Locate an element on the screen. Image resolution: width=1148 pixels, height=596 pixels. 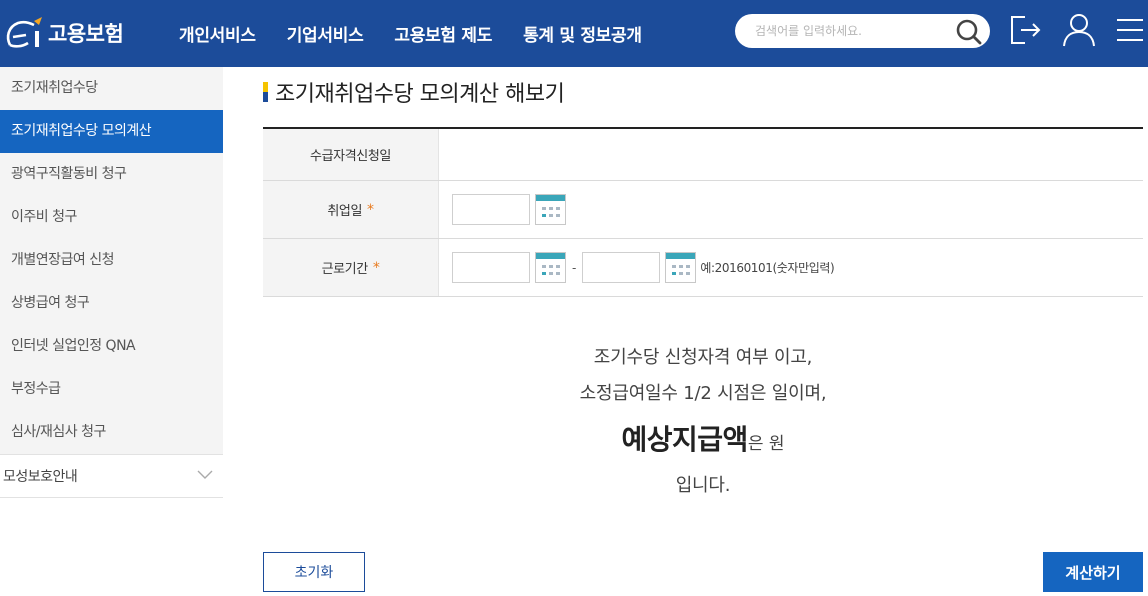
nav-statistics: 통계 및 정보공개 is located at coordinates (582, 33).